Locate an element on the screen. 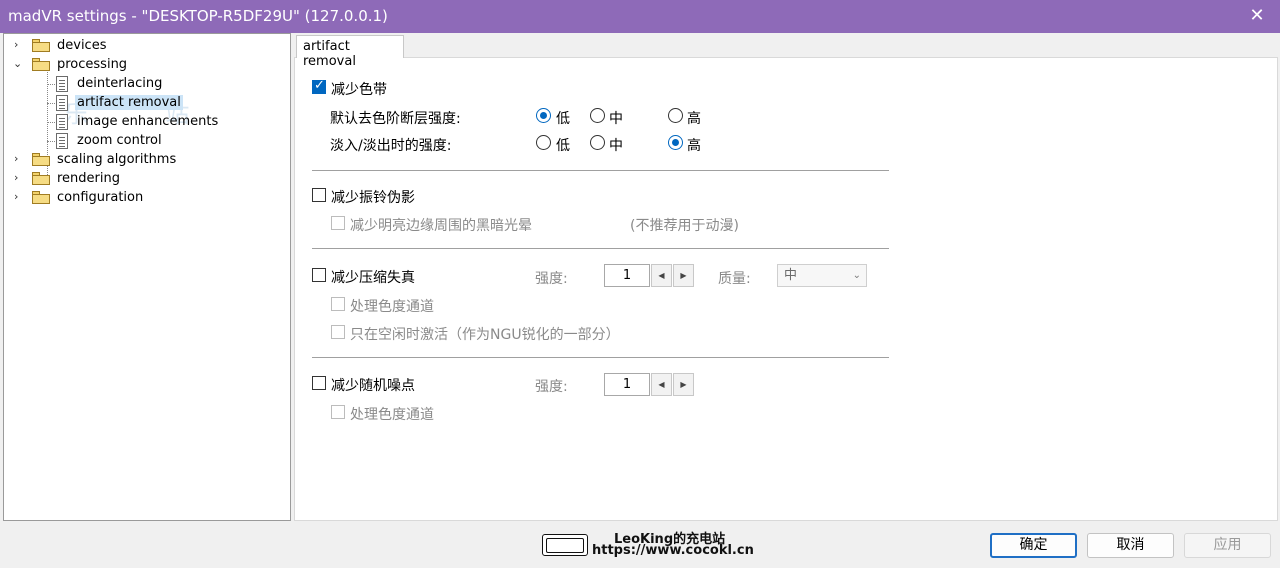  tree-item-scaling-algorithms: › scaling algorithms is located at coordinates (96, 159).